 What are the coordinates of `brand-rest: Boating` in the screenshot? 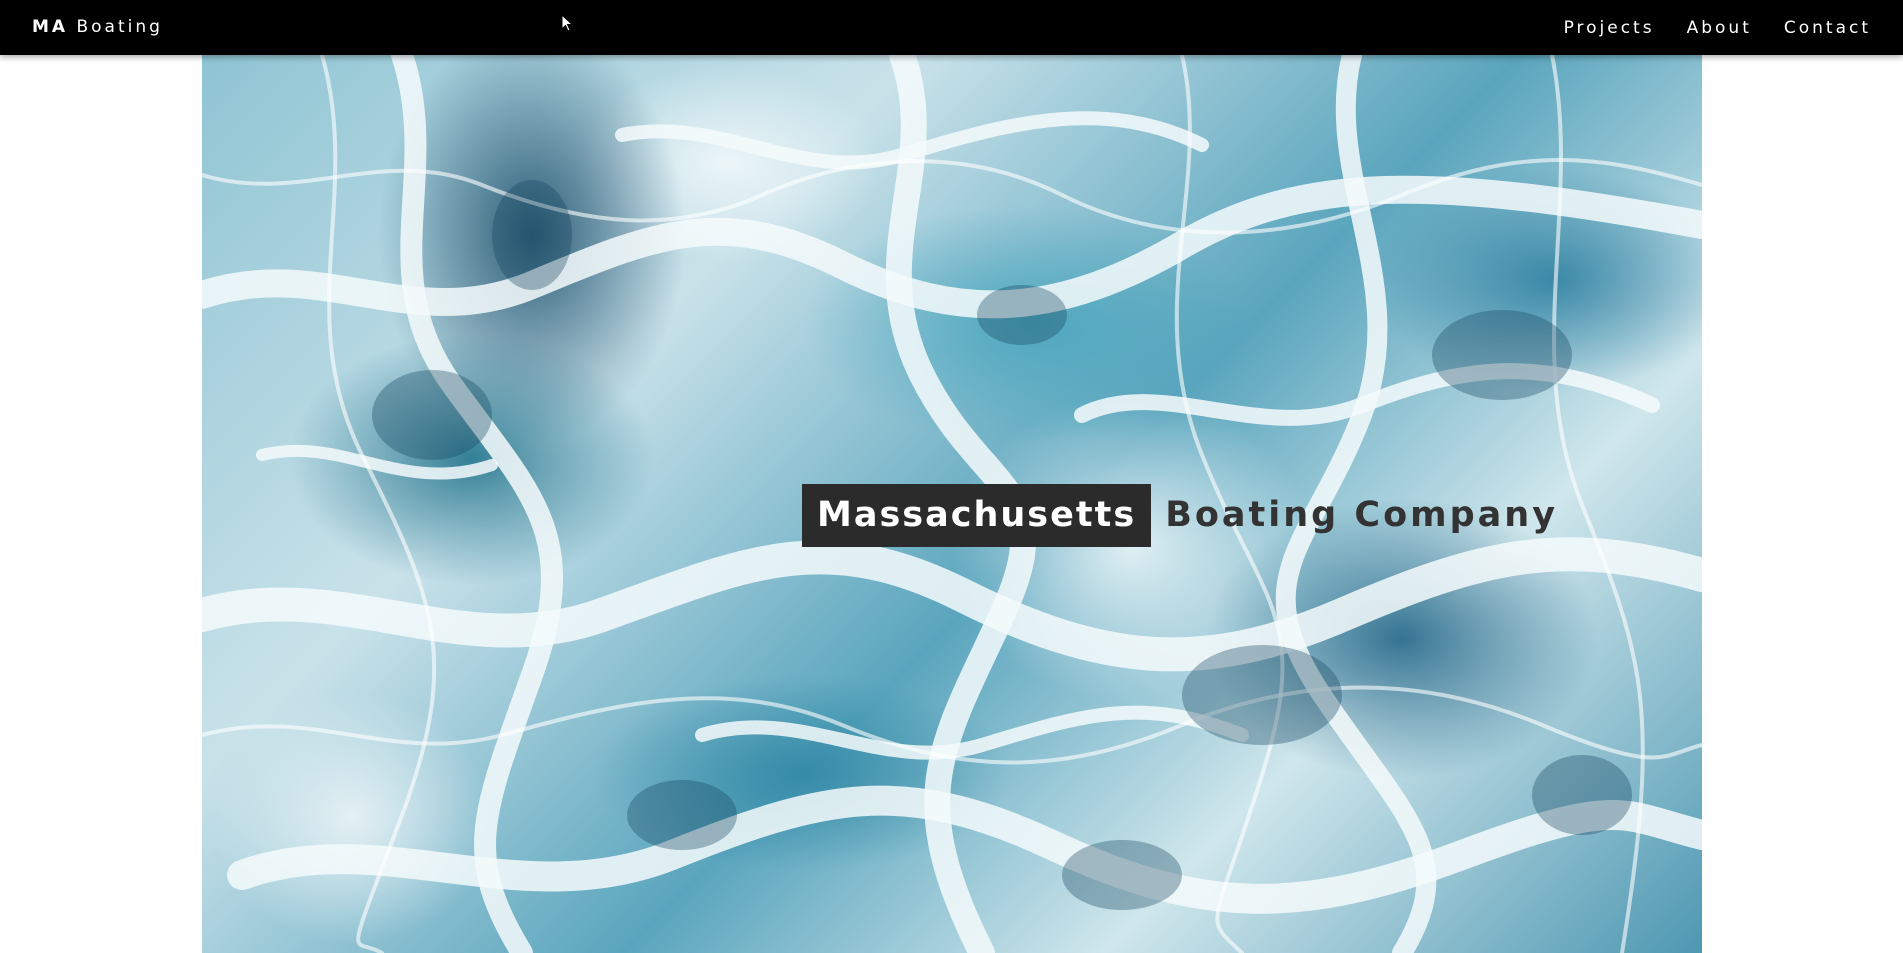 It's located at (119, 27).